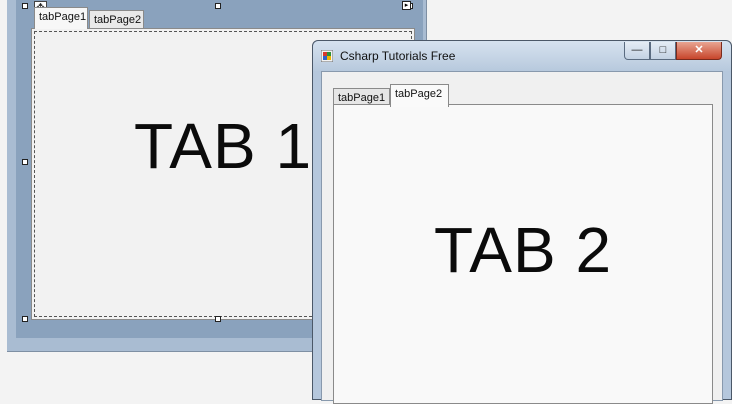 The width and height of the screenshot is (732, 404). Describe the element at coordinates (218, 319) in the screenshot. I see `resize-handle-bottom` at that location.